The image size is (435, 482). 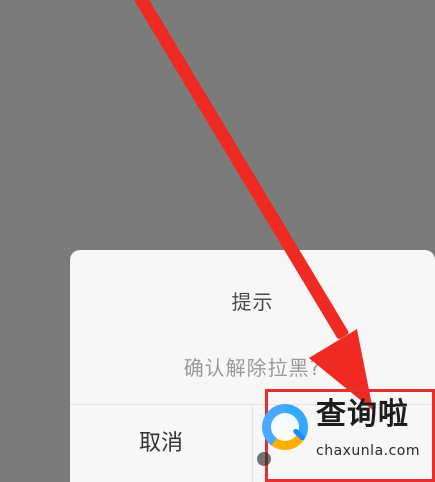 I want to click on dialog-title: 提示, so click(x=252, y=302).